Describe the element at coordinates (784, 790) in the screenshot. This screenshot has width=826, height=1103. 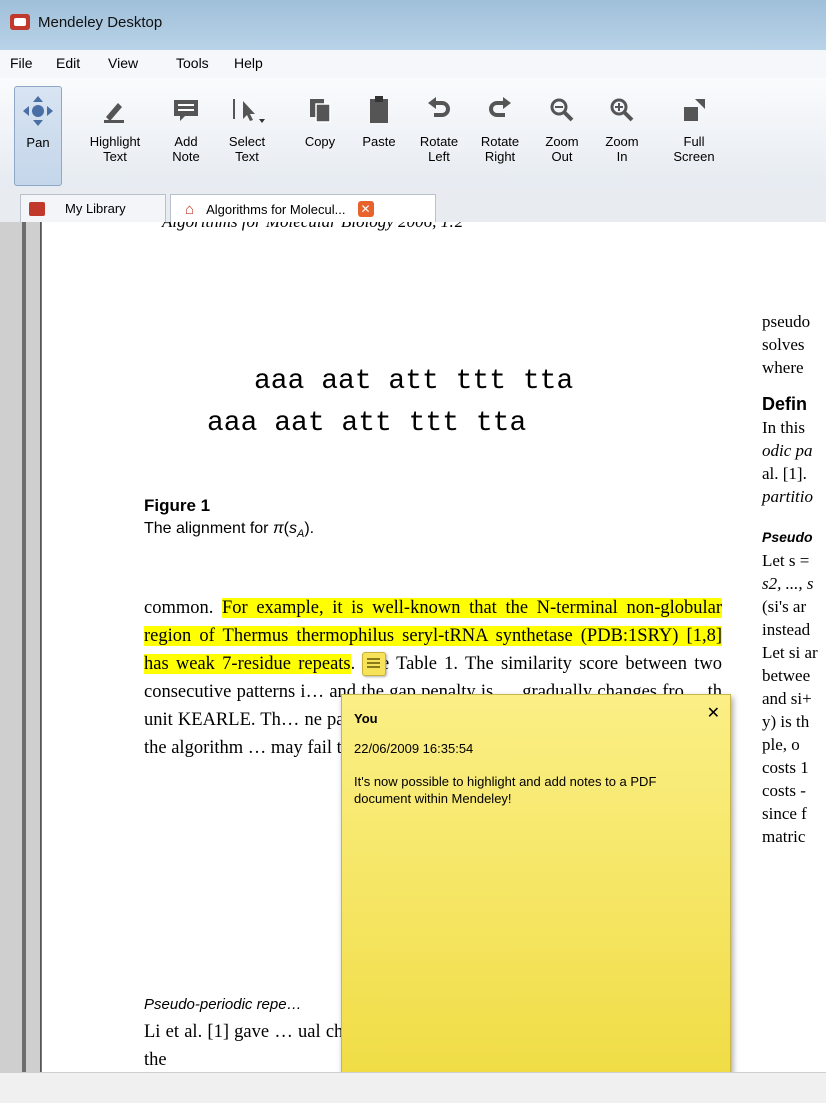
I see `right-line: costs -` at that location.